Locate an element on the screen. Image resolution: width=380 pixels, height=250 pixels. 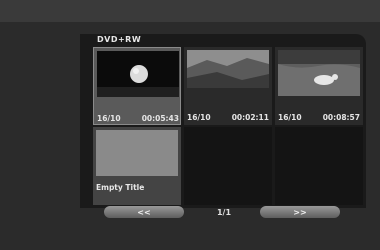
title-item-1: 16/10 00:05:43 is located at coordinates (137, 86).